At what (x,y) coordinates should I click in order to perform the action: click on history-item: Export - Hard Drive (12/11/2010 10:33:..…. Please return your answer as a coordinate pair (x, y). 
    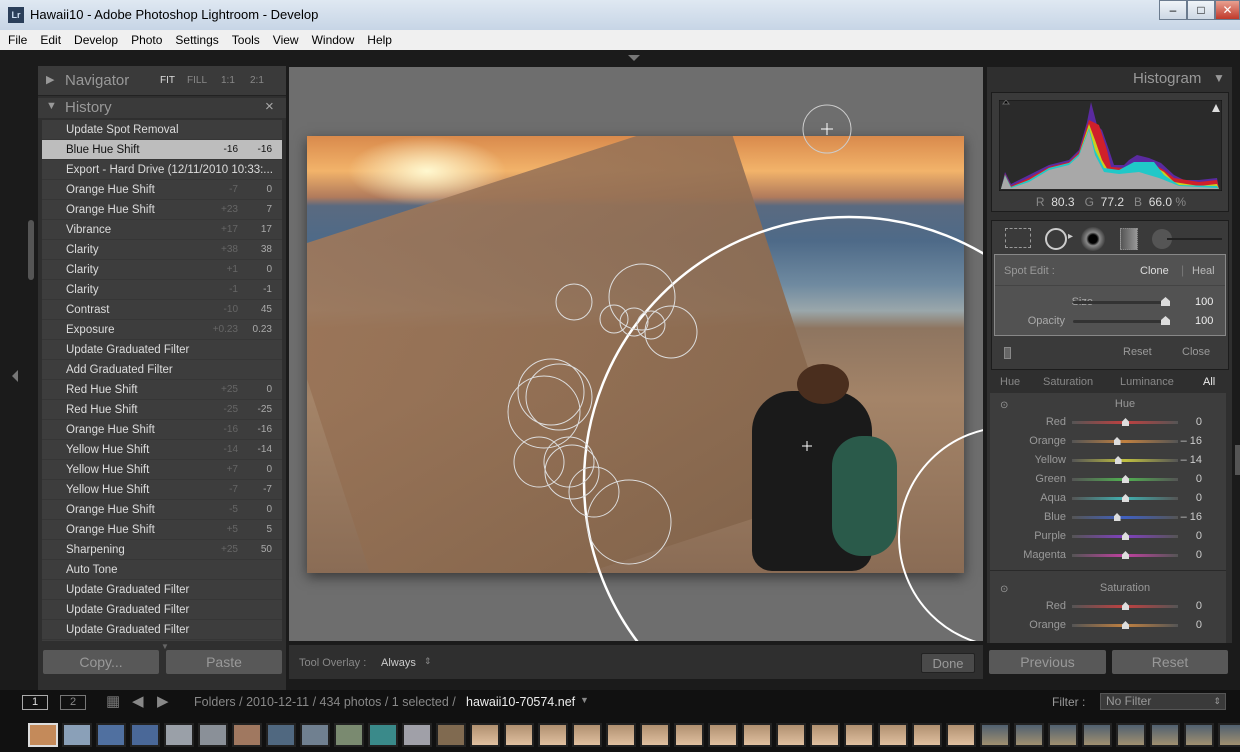
    Looking at the image, I should click on (162, 170).